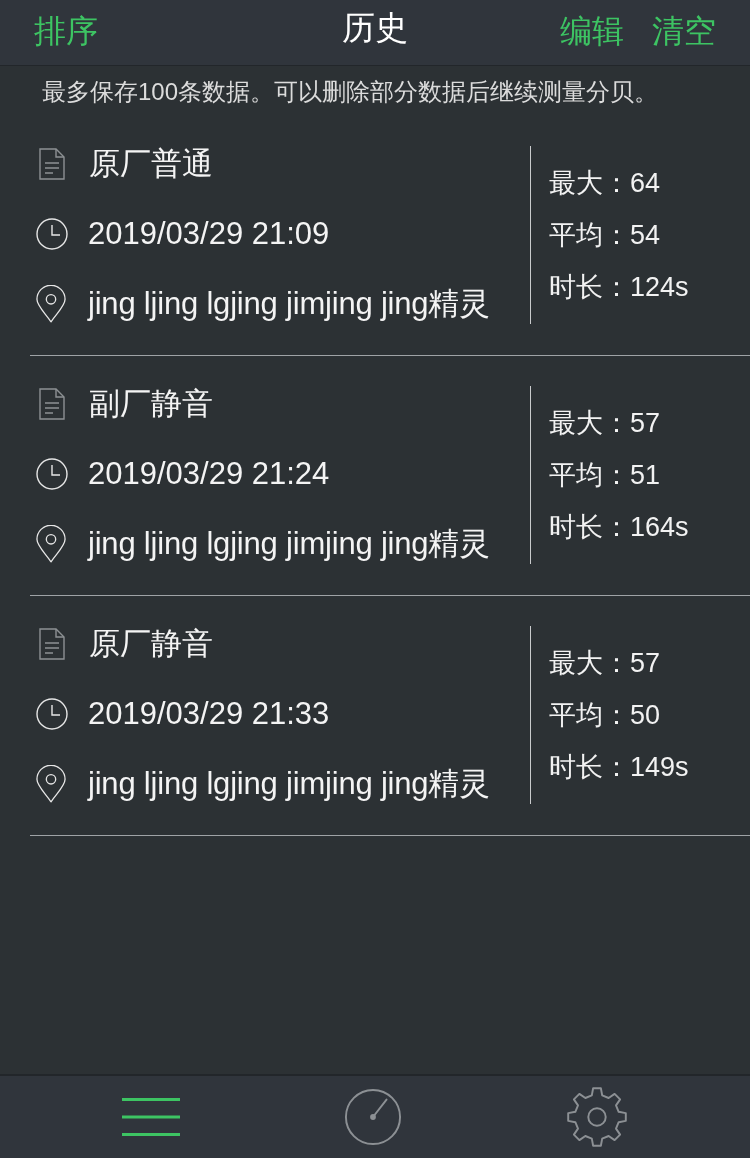 Image resolution: width=750 pixels, height=1158 pixels. What do you see at coordinates (350, 92) in the screenshot?
I see `notice-text: 最多保存100条数据。可以删除部分数据后继续测量分贝。` at bounding box center [350, 92].